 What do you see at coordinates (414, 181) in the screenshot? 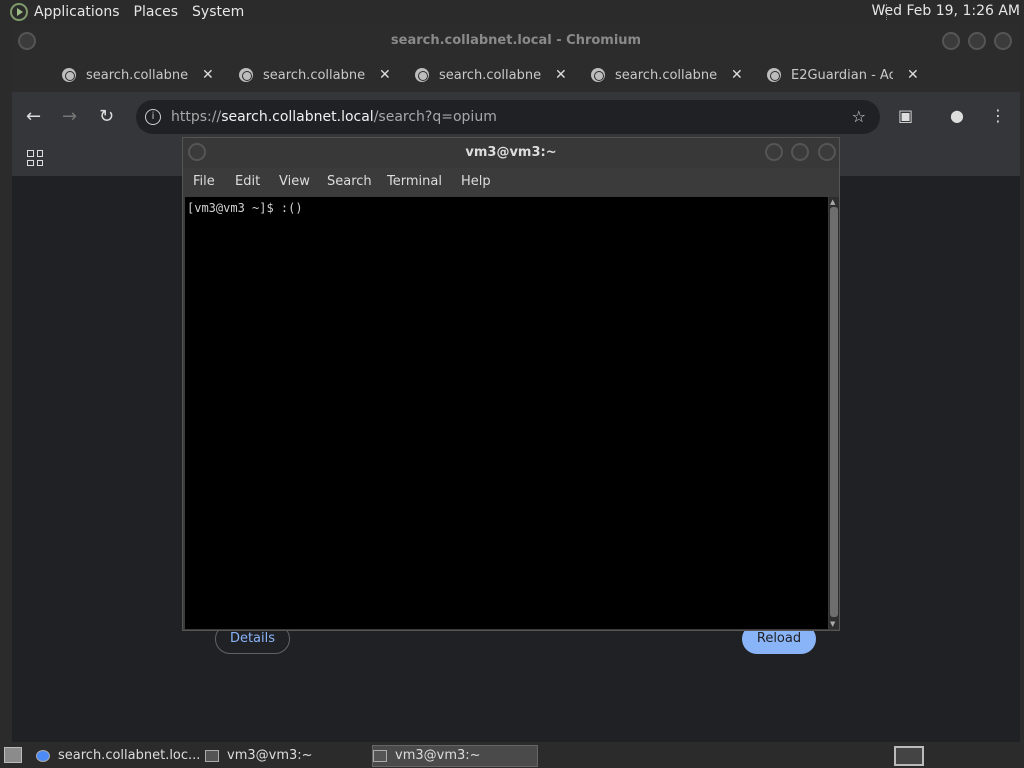
I see `menu-terminal: Terminal` at bounding box center [414, 181].